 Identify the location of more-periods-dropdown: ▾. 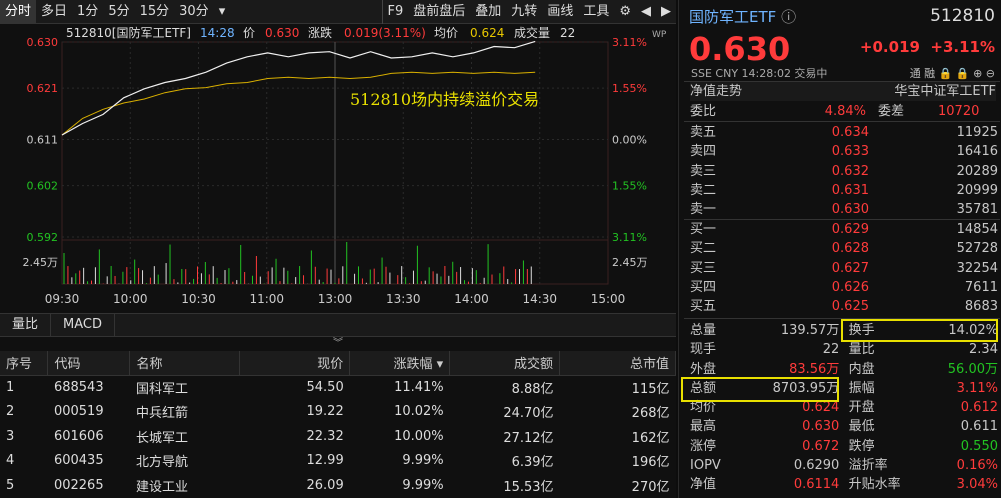
(222, 12).